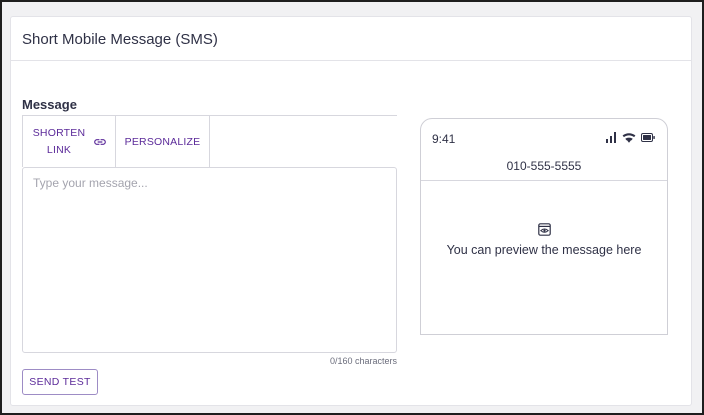  I want to click on battery-icon, so click(648, 137).